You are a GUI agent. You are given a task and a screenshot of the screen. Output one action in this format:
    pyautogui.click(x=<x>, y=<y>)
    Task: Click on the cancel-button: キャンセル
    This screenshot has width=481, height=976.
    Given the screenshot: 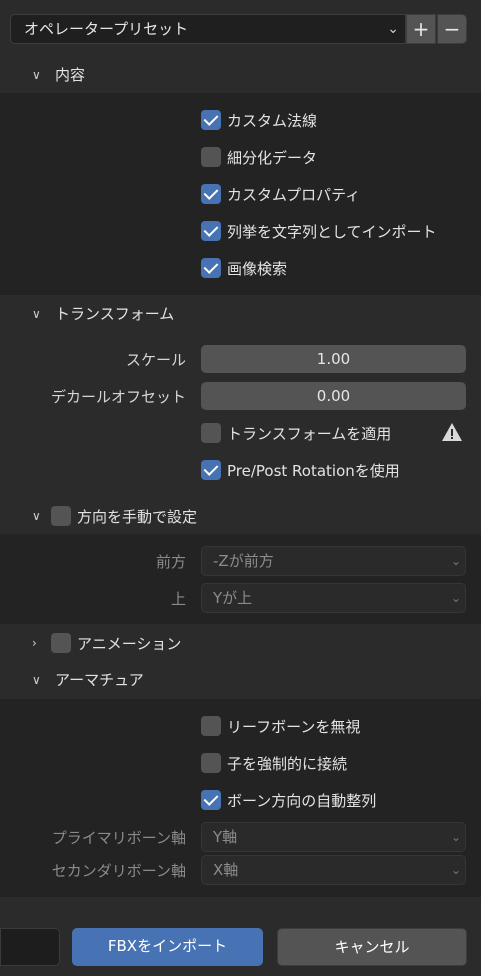 What is the action you would take?
    pyautogui.click(x=372, y=947)
    